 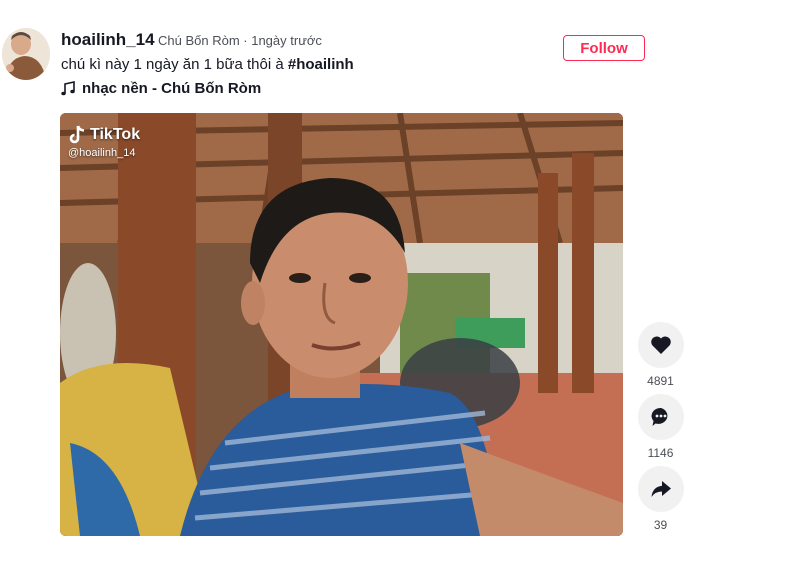 What do you see at coordinates (660, 525) in the screenshot?
I see `share-count: 39` at bounding box center [660, 525].